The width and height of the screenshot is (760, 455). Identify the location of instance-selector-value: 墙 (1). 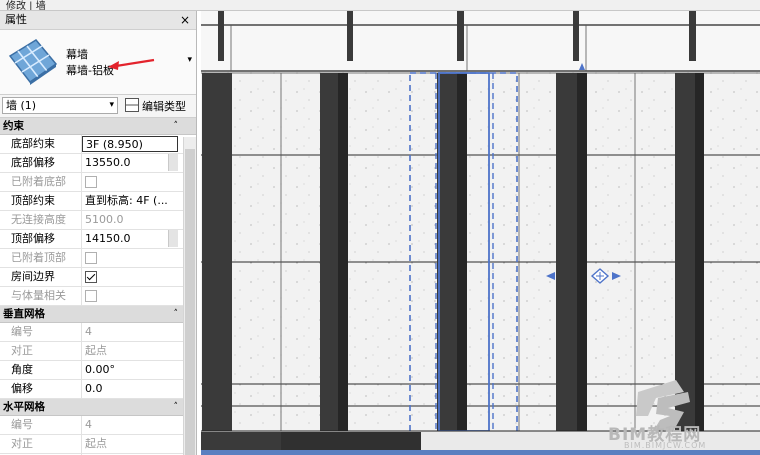
(21, 105).